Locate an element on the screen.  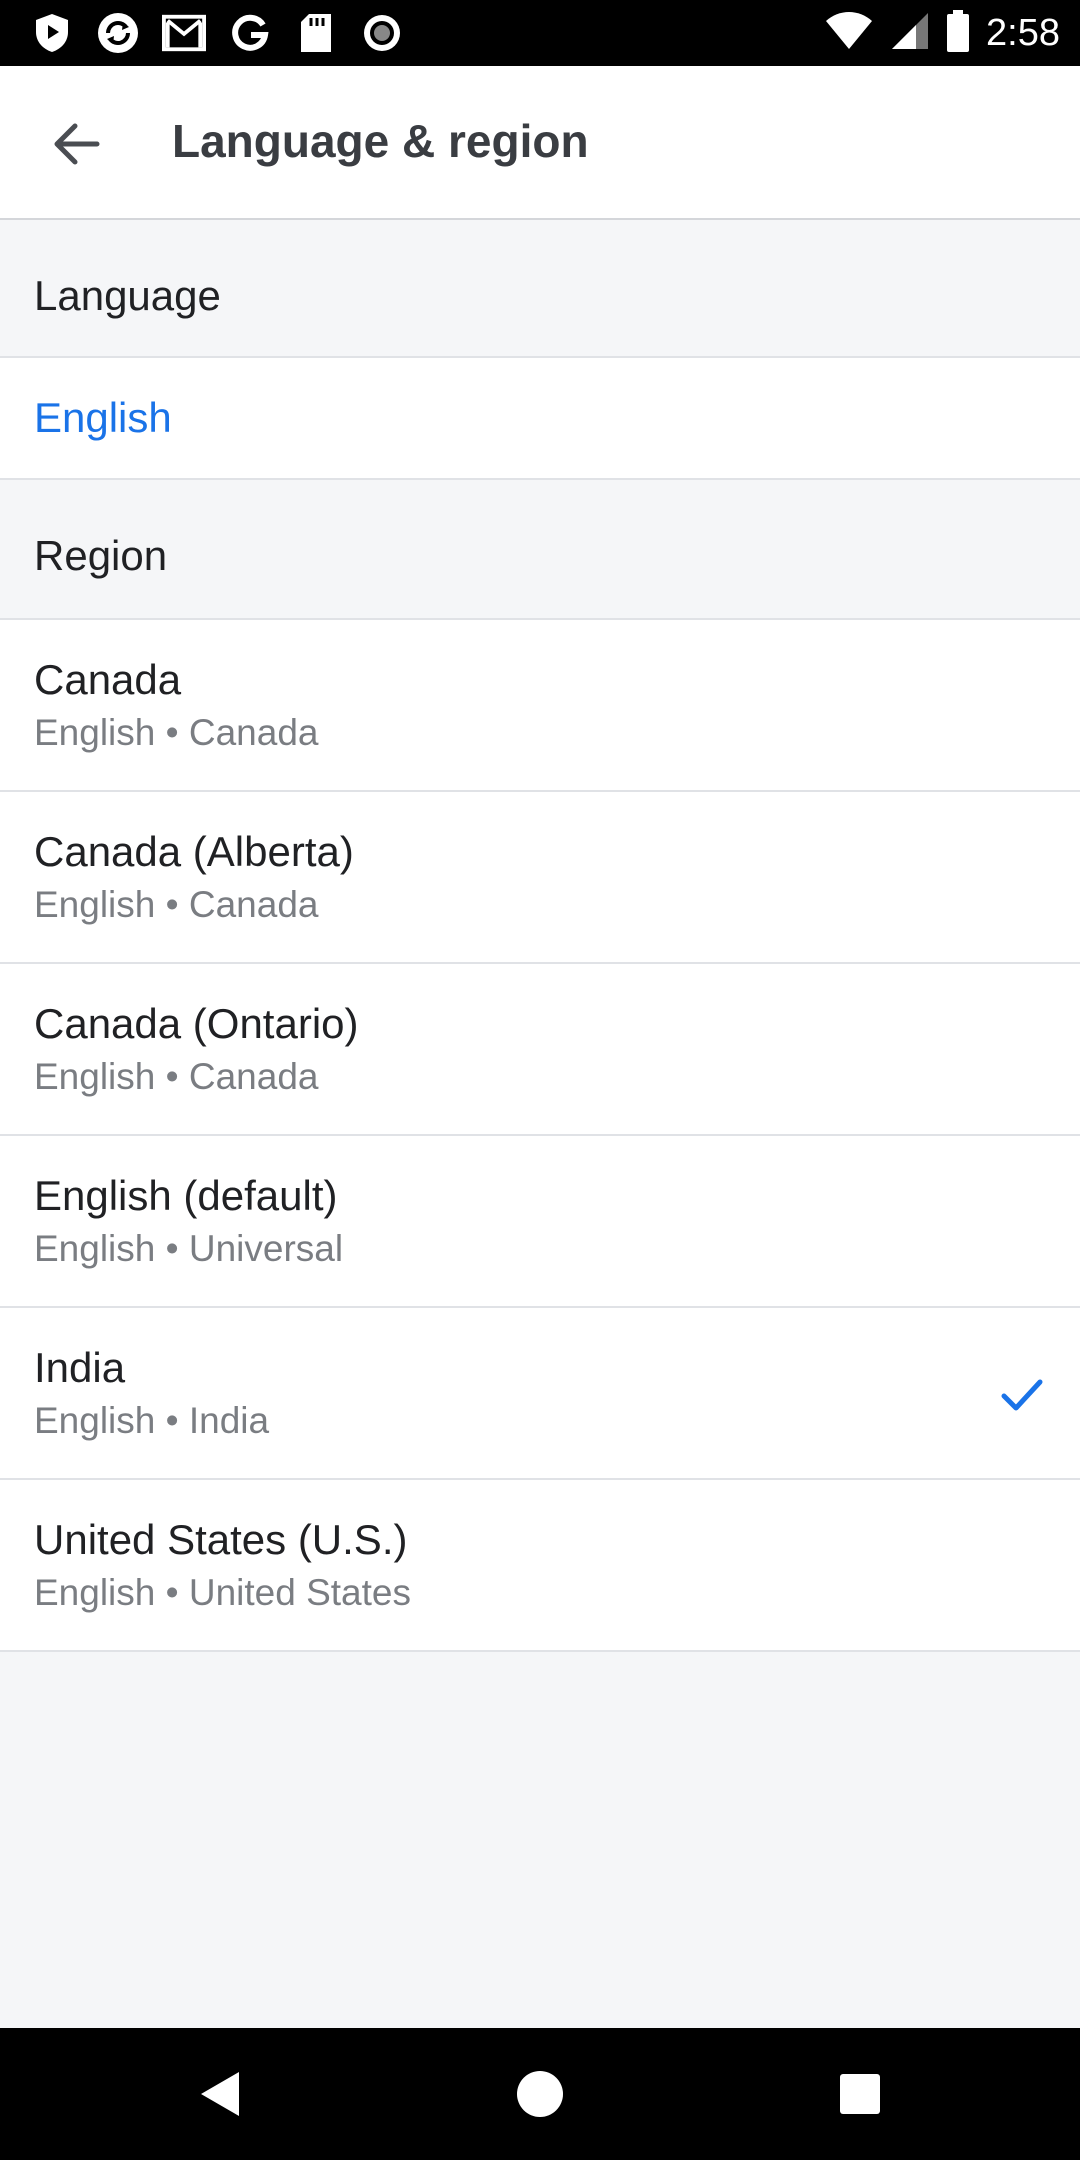
region-name: India is located at coordinates (80, 1367).